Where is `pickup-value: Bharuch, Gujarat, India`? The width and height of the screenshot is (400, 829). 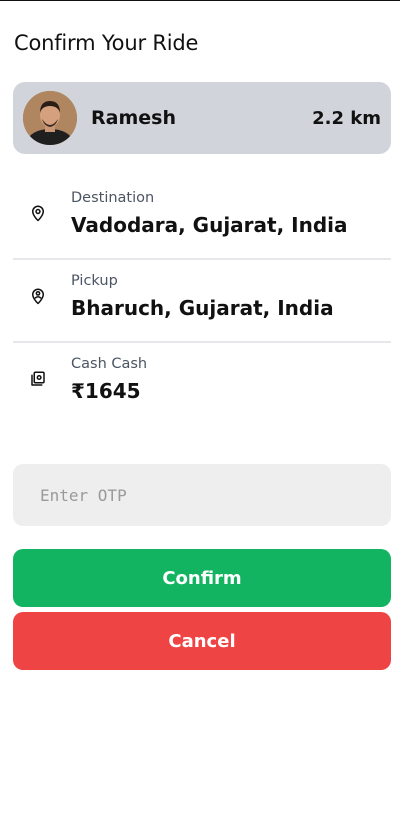
pickup-value: Bharuch, Gujarat, India is located at coordinates (202, 308).